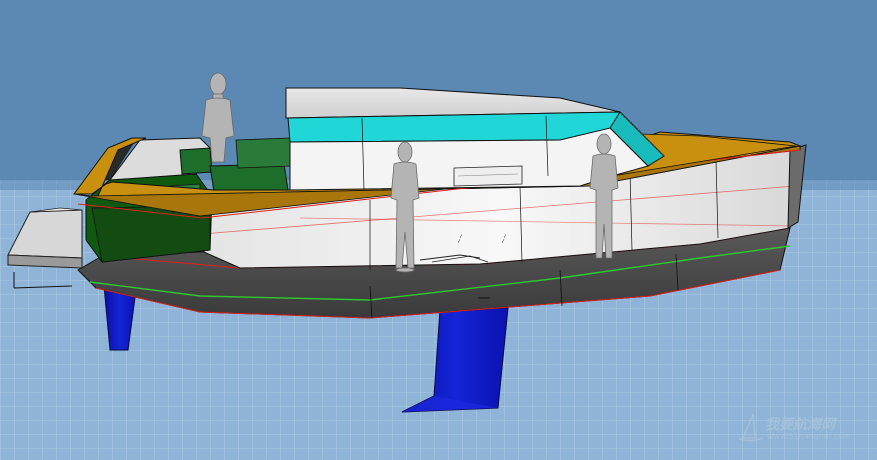  I want to click on watermark: 我要航海网 www.51hanghai.com, so click(797, 428).